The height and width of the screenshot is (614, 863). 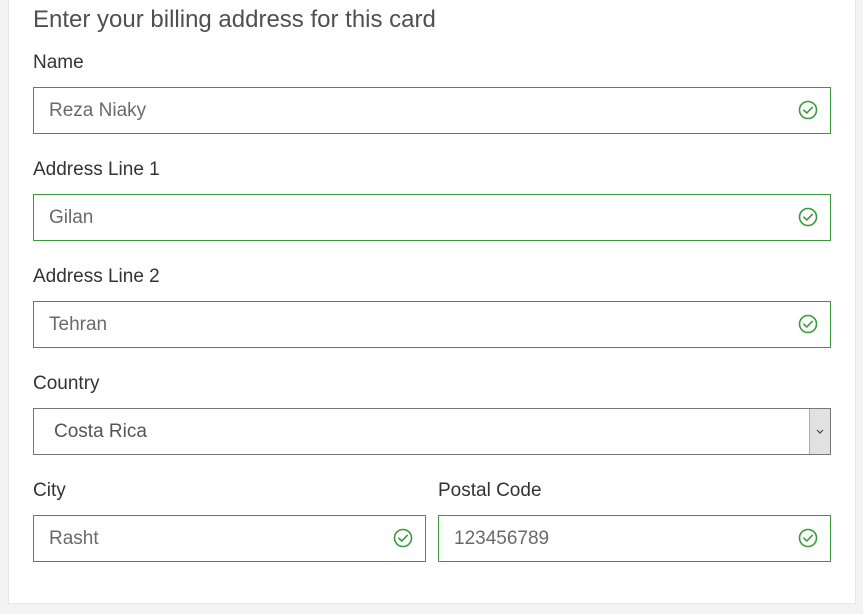 What do you see at coordinates (432, 110) in the screenshot?
I see `name-field: Reza Niaky` at bounding box center [432, 110].